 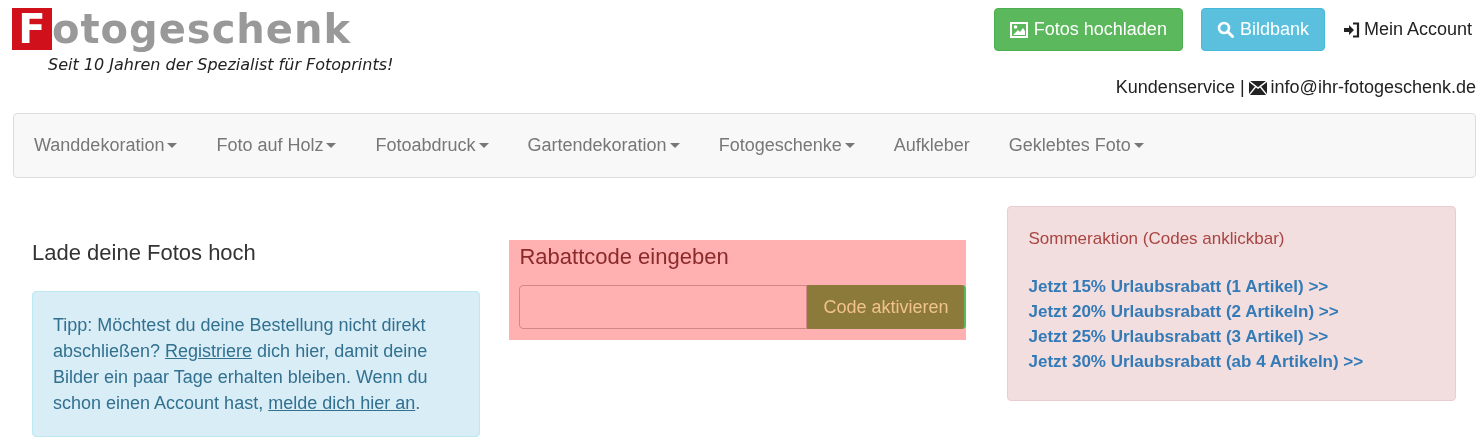 I want to click on coupon-heading: Rabattcode eingeben, so click(x=624, y=257).